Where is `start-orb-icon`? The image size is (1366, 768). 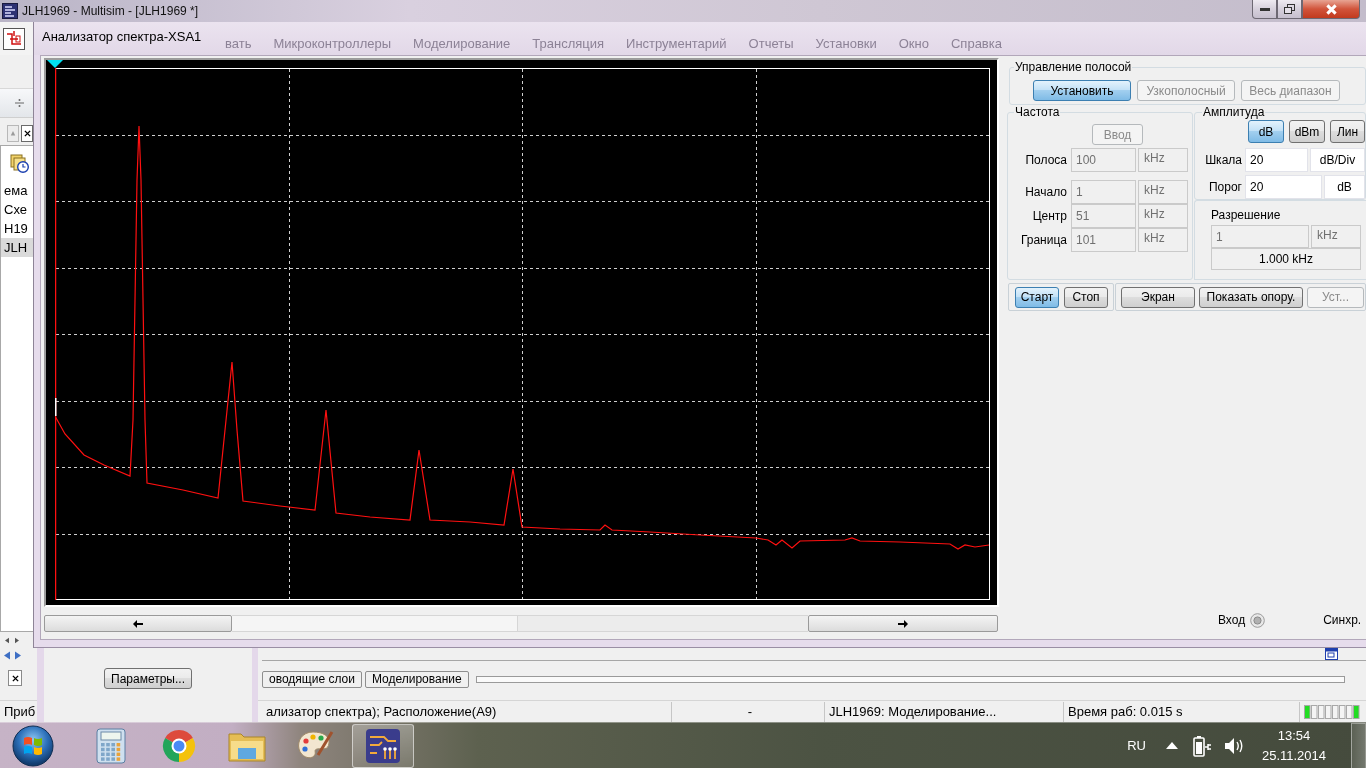 start-orb-icon is located at coordinates (33, 745).